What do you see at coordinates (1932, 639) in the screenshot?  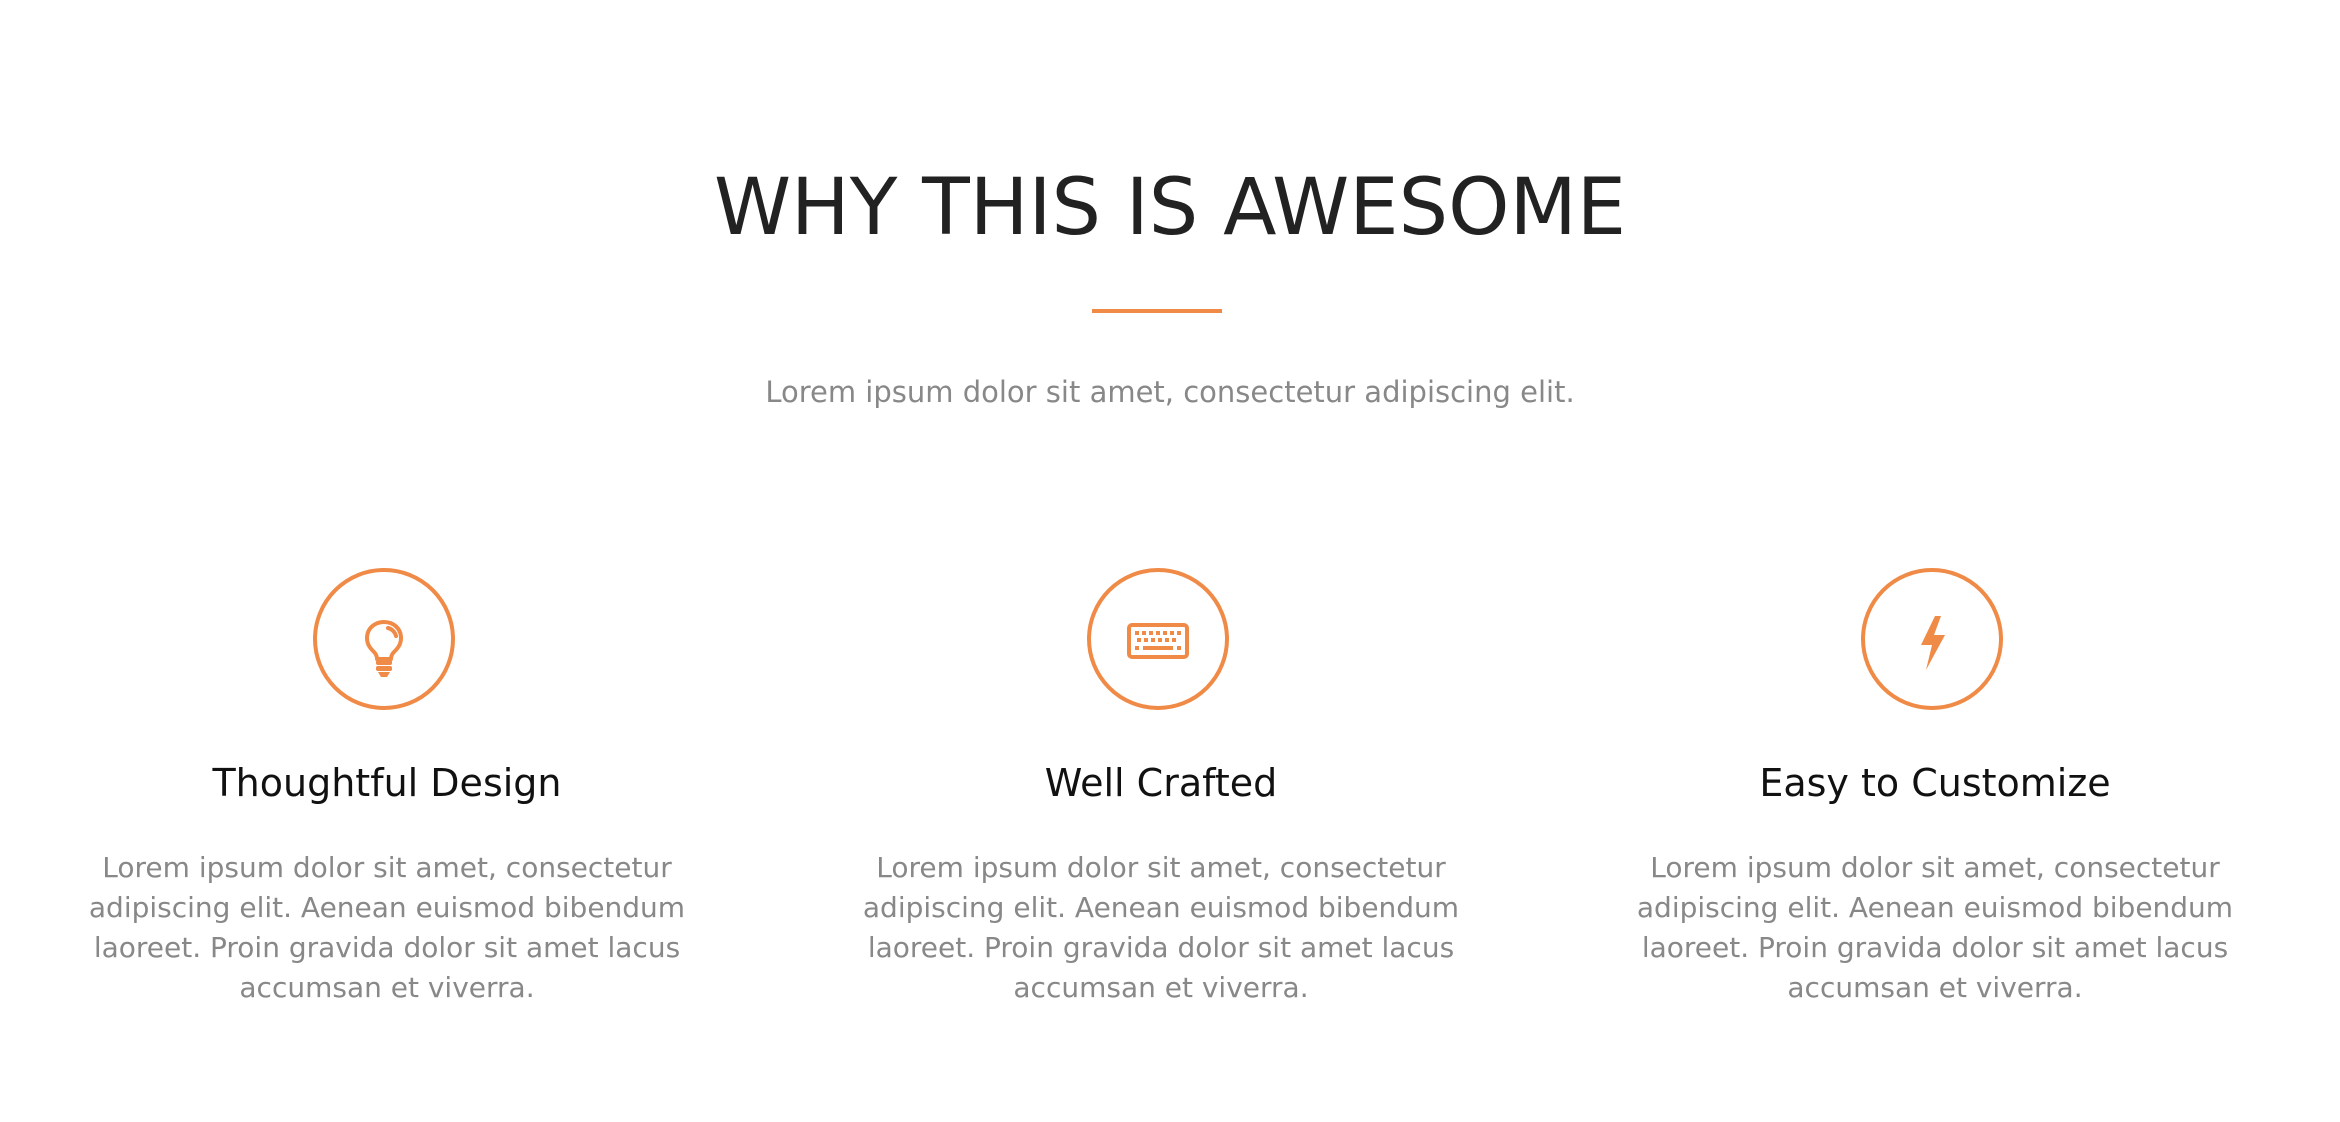 I see `lightning-bolt-icon` at bounding box center [1932, 639].